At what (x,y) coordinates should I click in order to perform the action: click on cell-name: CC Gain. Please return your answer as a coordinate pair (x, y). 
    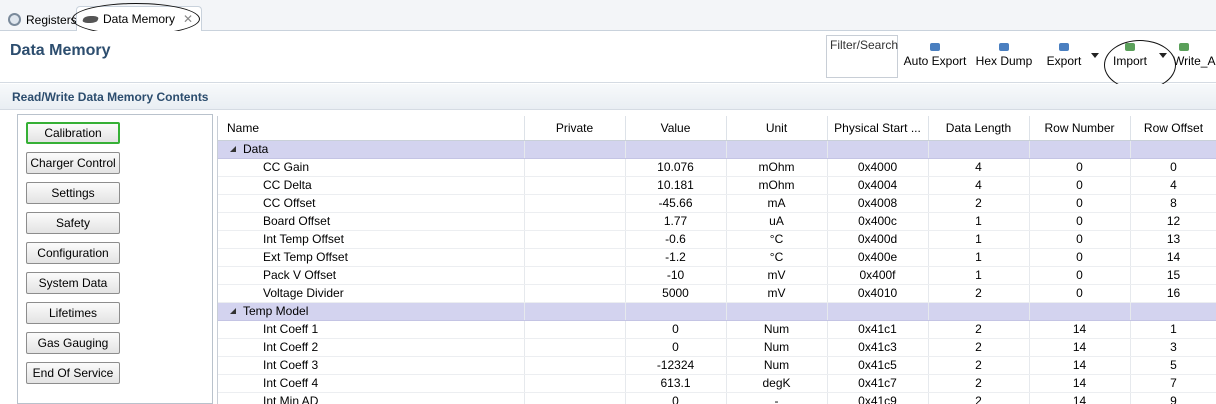
    Looking at the image, I should click on (371, 167).